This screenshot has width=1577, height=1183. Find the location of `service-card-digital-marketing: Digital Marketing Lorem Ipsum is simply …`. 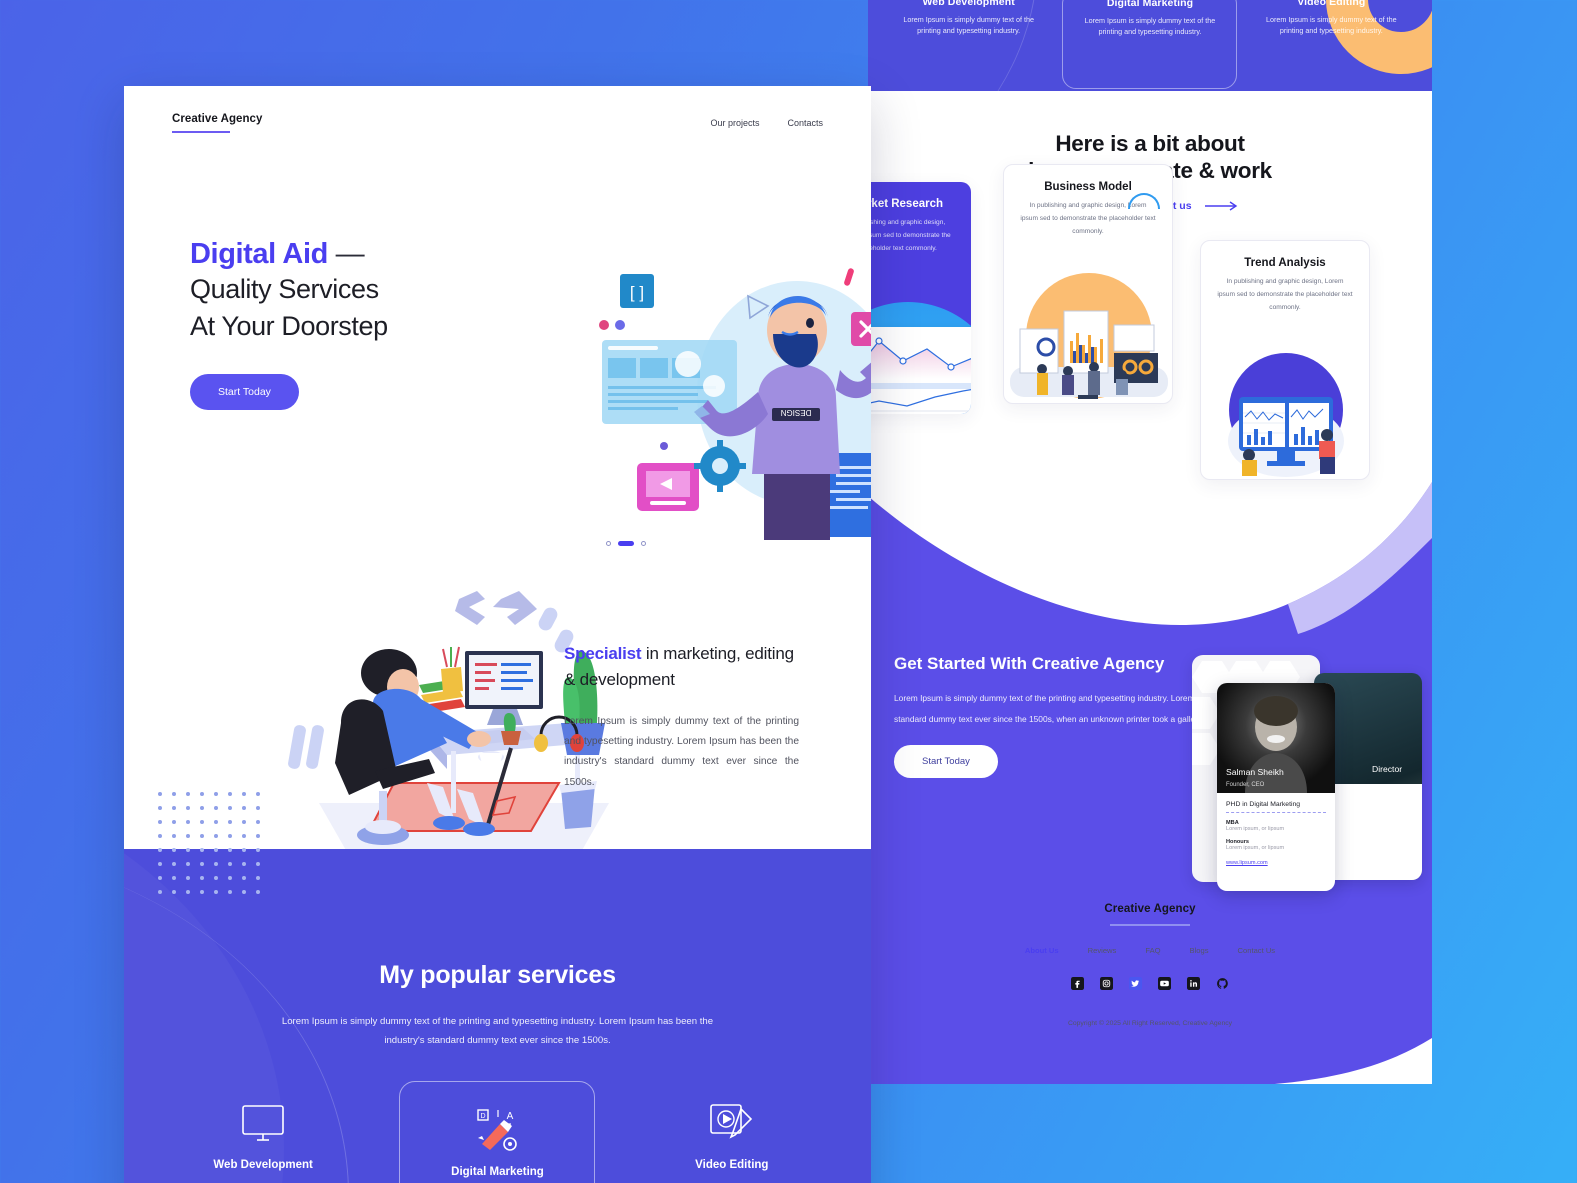

service-card-digital-marketing: Digital Marketing Lorem Ipsum is simply … is located at coordinates (1150, 44).